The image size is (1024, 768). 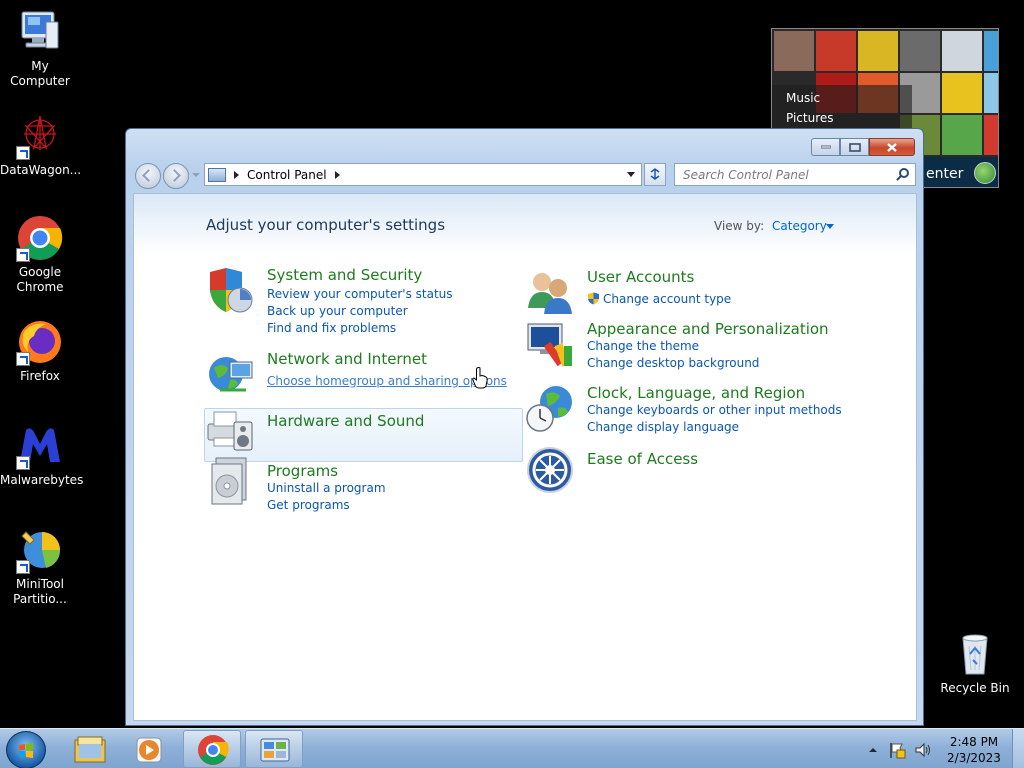 I want to click on gadget-menu-pictures: Pictures, so click(x=842, y=118).